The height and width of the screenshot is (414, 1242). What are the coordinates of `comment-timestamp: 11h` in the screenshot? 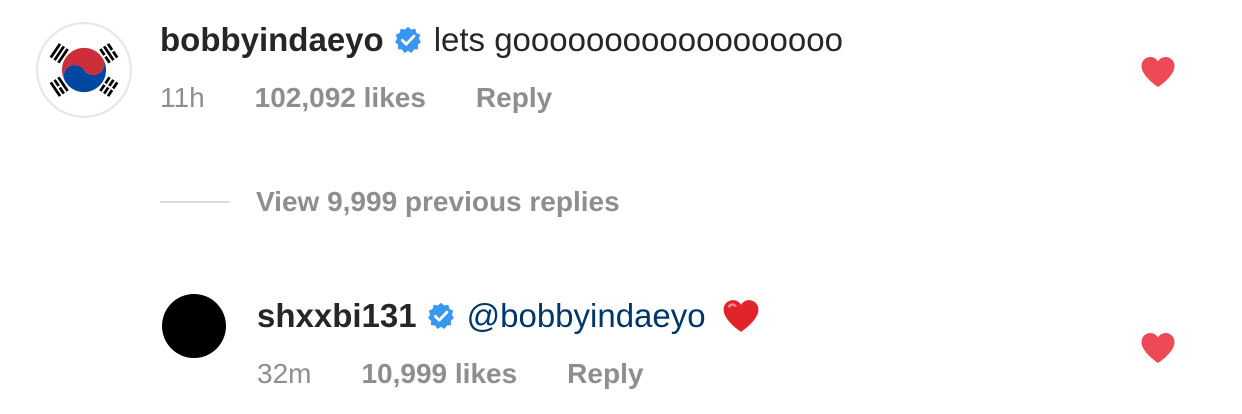 It's located at (182, 98).